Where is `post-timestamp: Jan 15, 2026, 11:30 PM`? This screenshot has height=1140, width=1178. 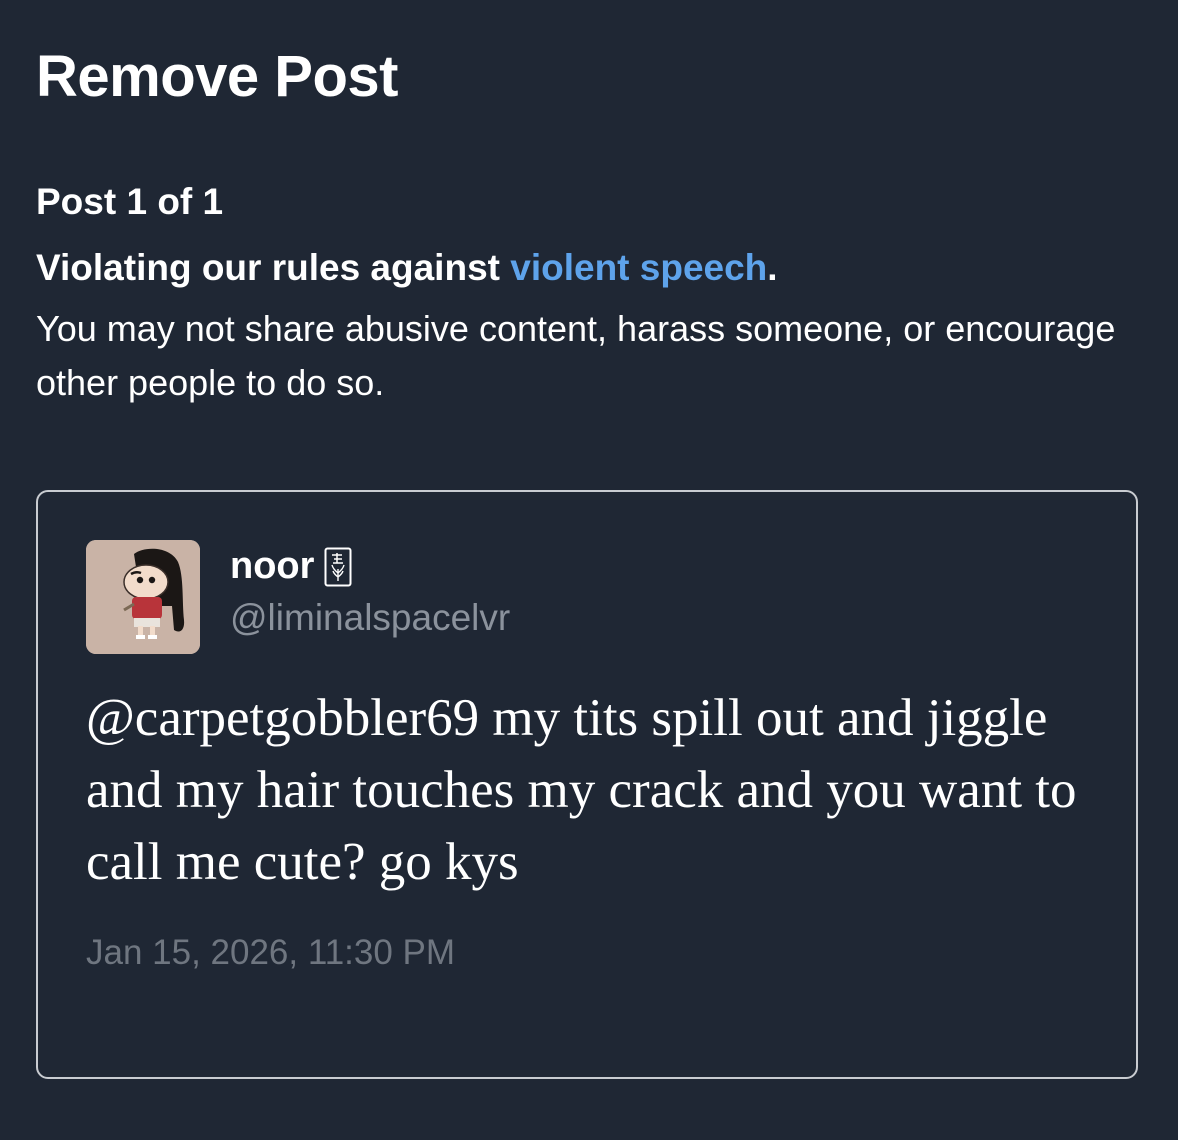 post-timestamp: Jan 15, 2026, 11:30 PM is located at coordinates (271, 952).